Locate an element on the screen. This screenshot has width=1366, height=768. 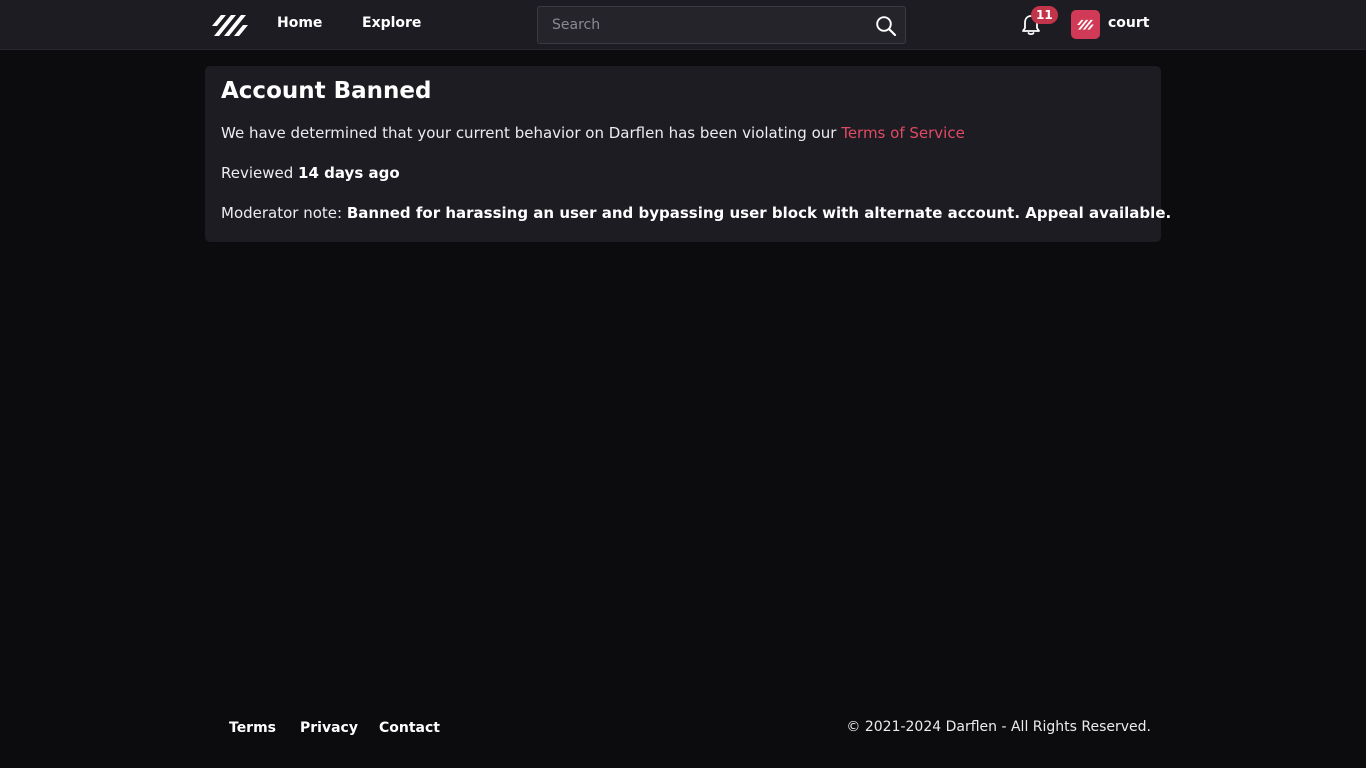
top-navigation-bar: Home Explore 11 c is located at coordinates (683, 25).